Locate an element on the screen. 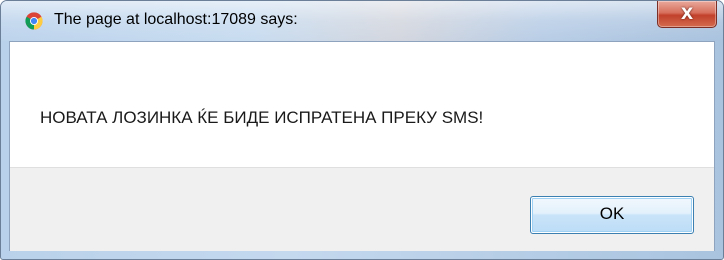 This screenshot has width=724, height=260. ok-button: OK is located at coordinates (612, 215).